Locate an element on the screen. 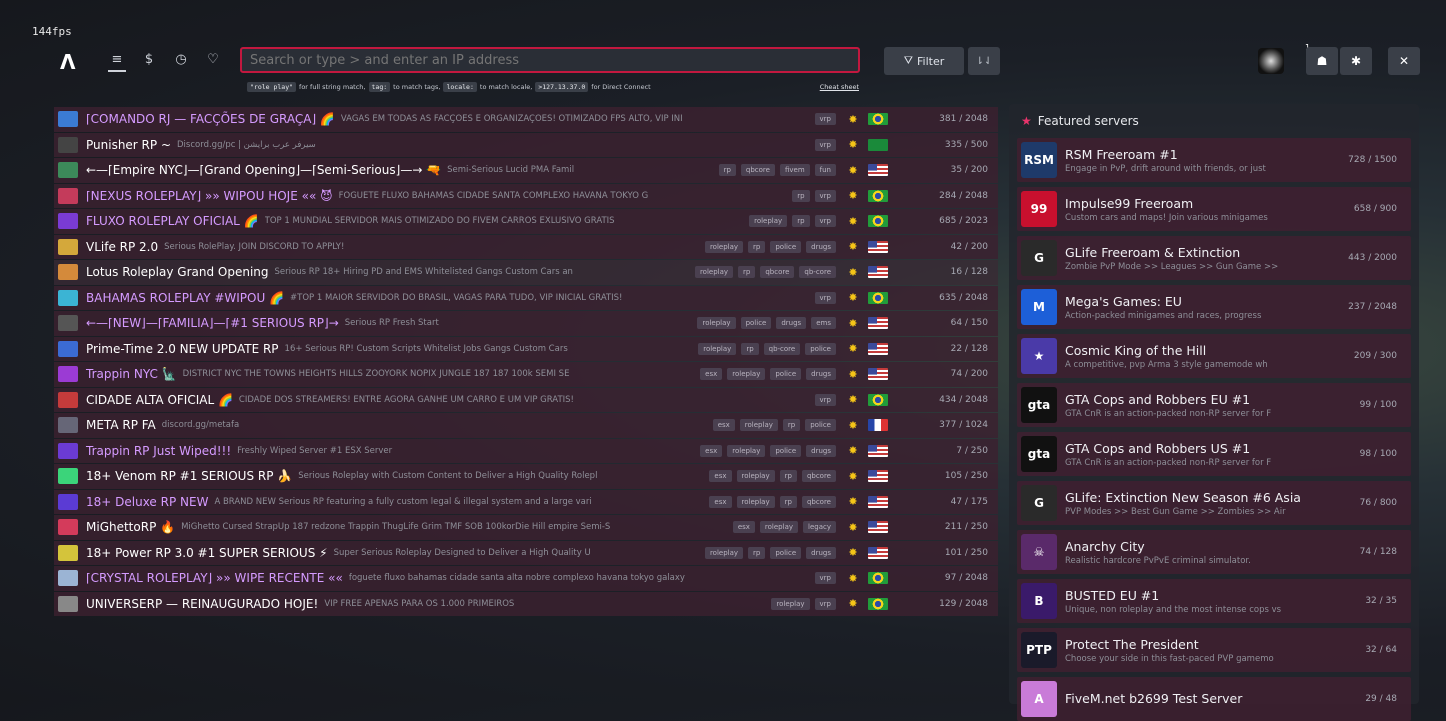 The image size is (1446, 721). settings-button: ✱ is located at coordinates (1356, 61).